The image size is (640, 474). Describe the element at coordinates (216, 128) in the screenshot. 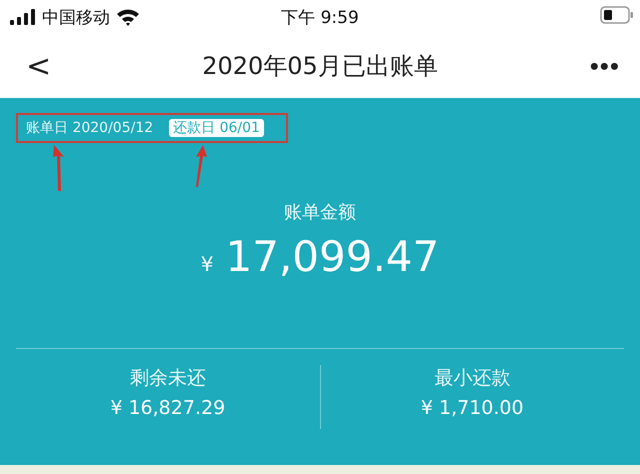

I see `due-date-badge: 还款日 06/01` at that location.